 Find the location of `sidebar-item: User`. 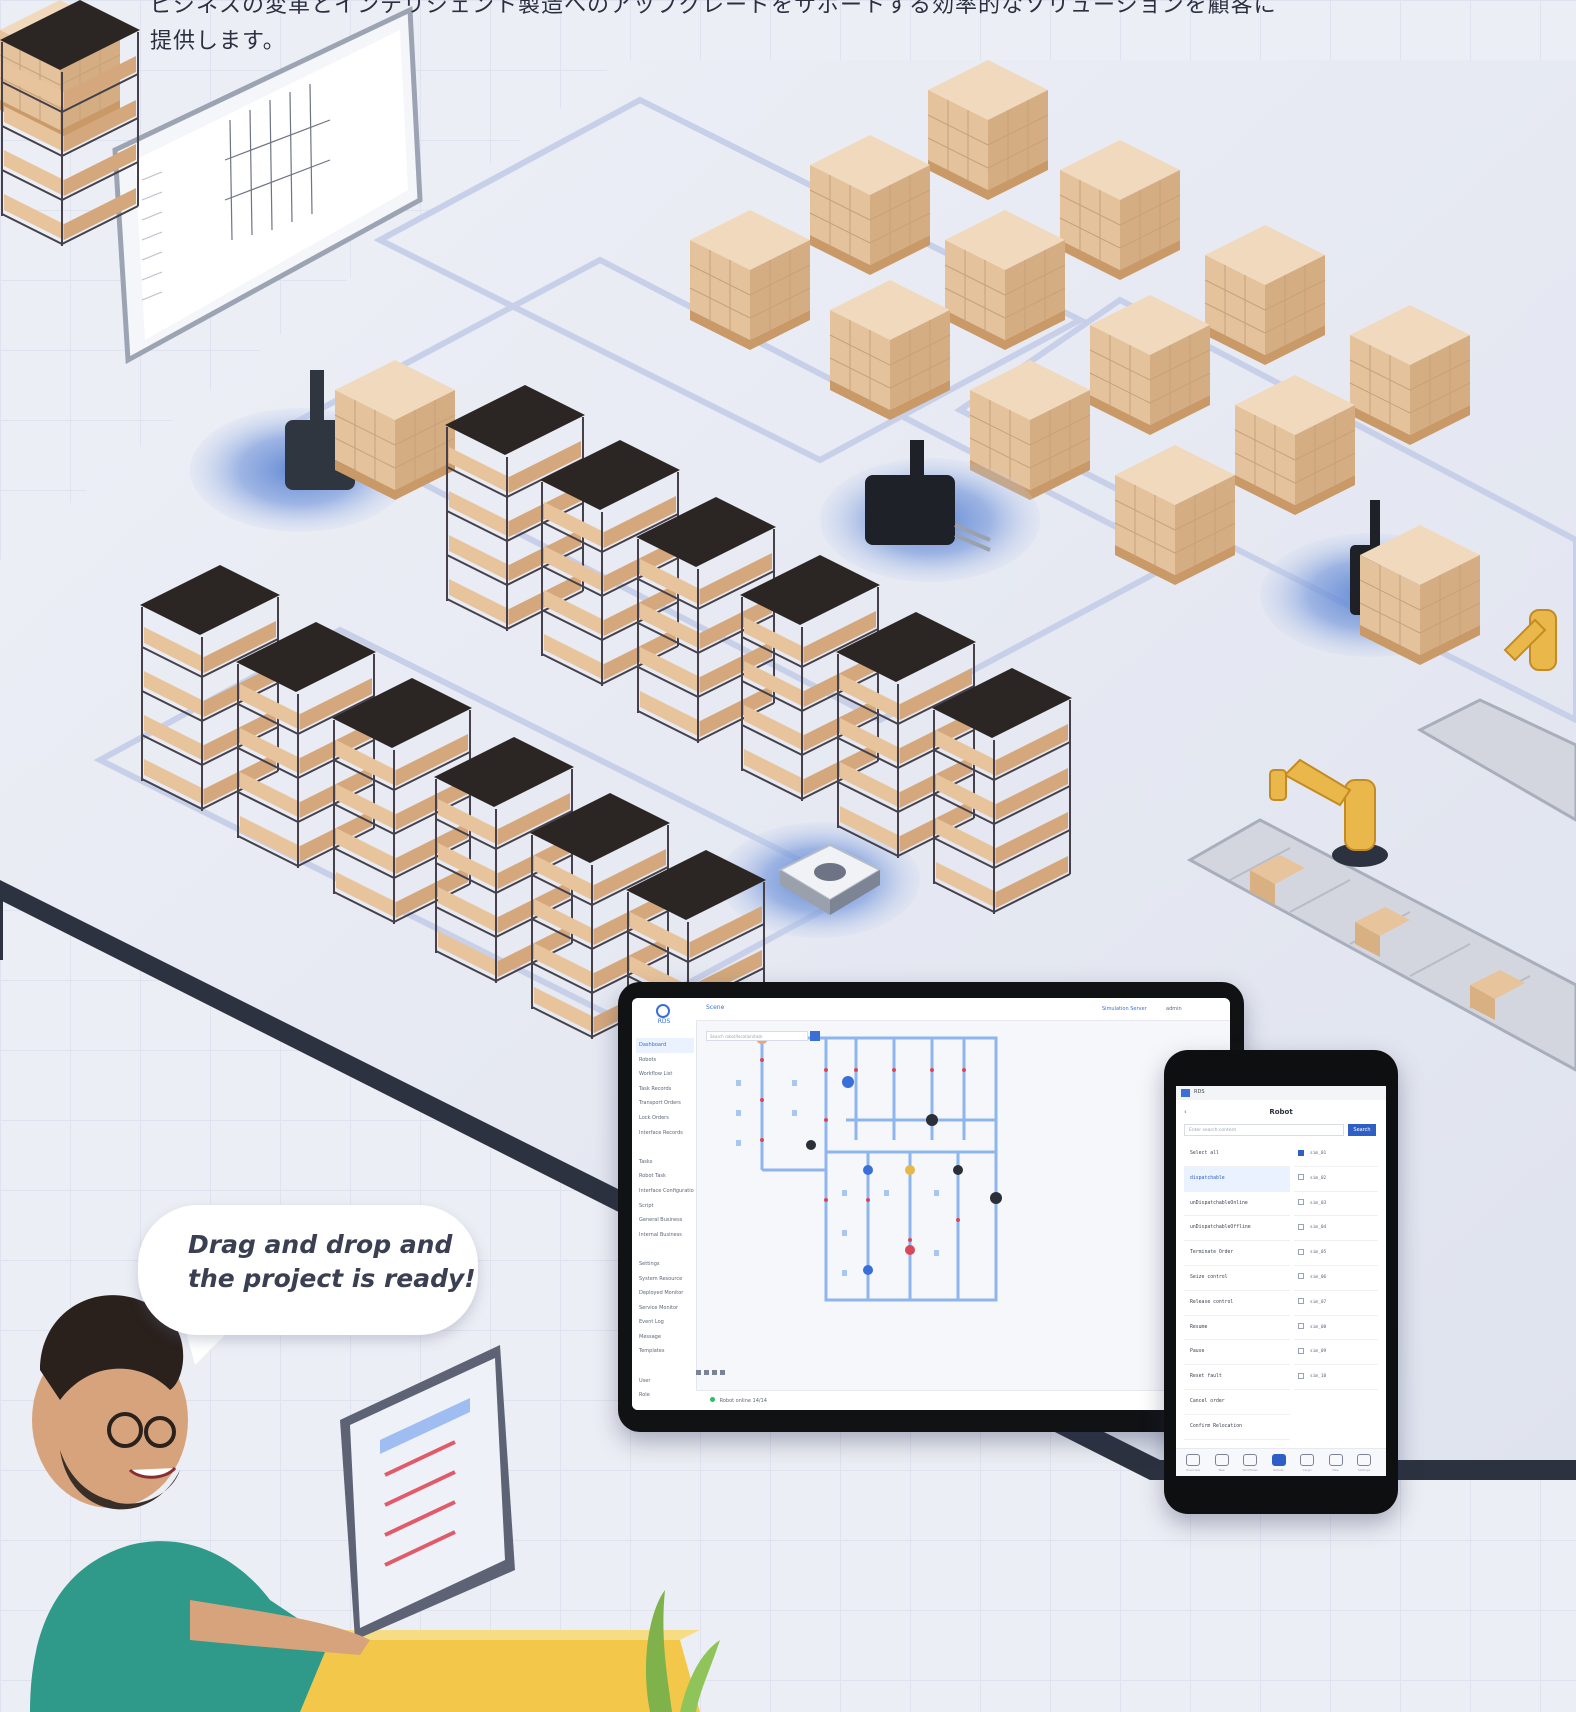

sidebar-item: User is located at coordinates (665, 1381).